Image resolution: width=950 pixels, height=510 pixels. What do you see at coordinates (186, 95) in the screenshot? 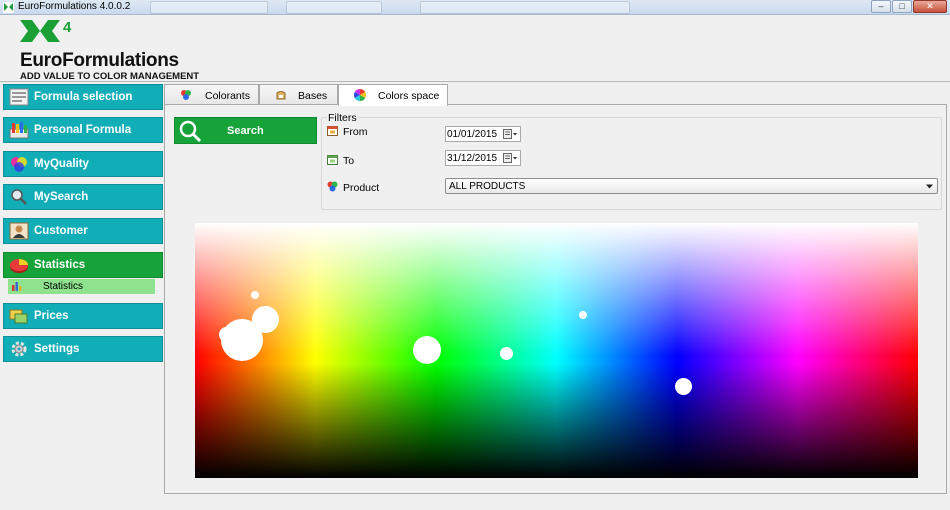
I see `colorants-icon` at bounding box center [186, 95].